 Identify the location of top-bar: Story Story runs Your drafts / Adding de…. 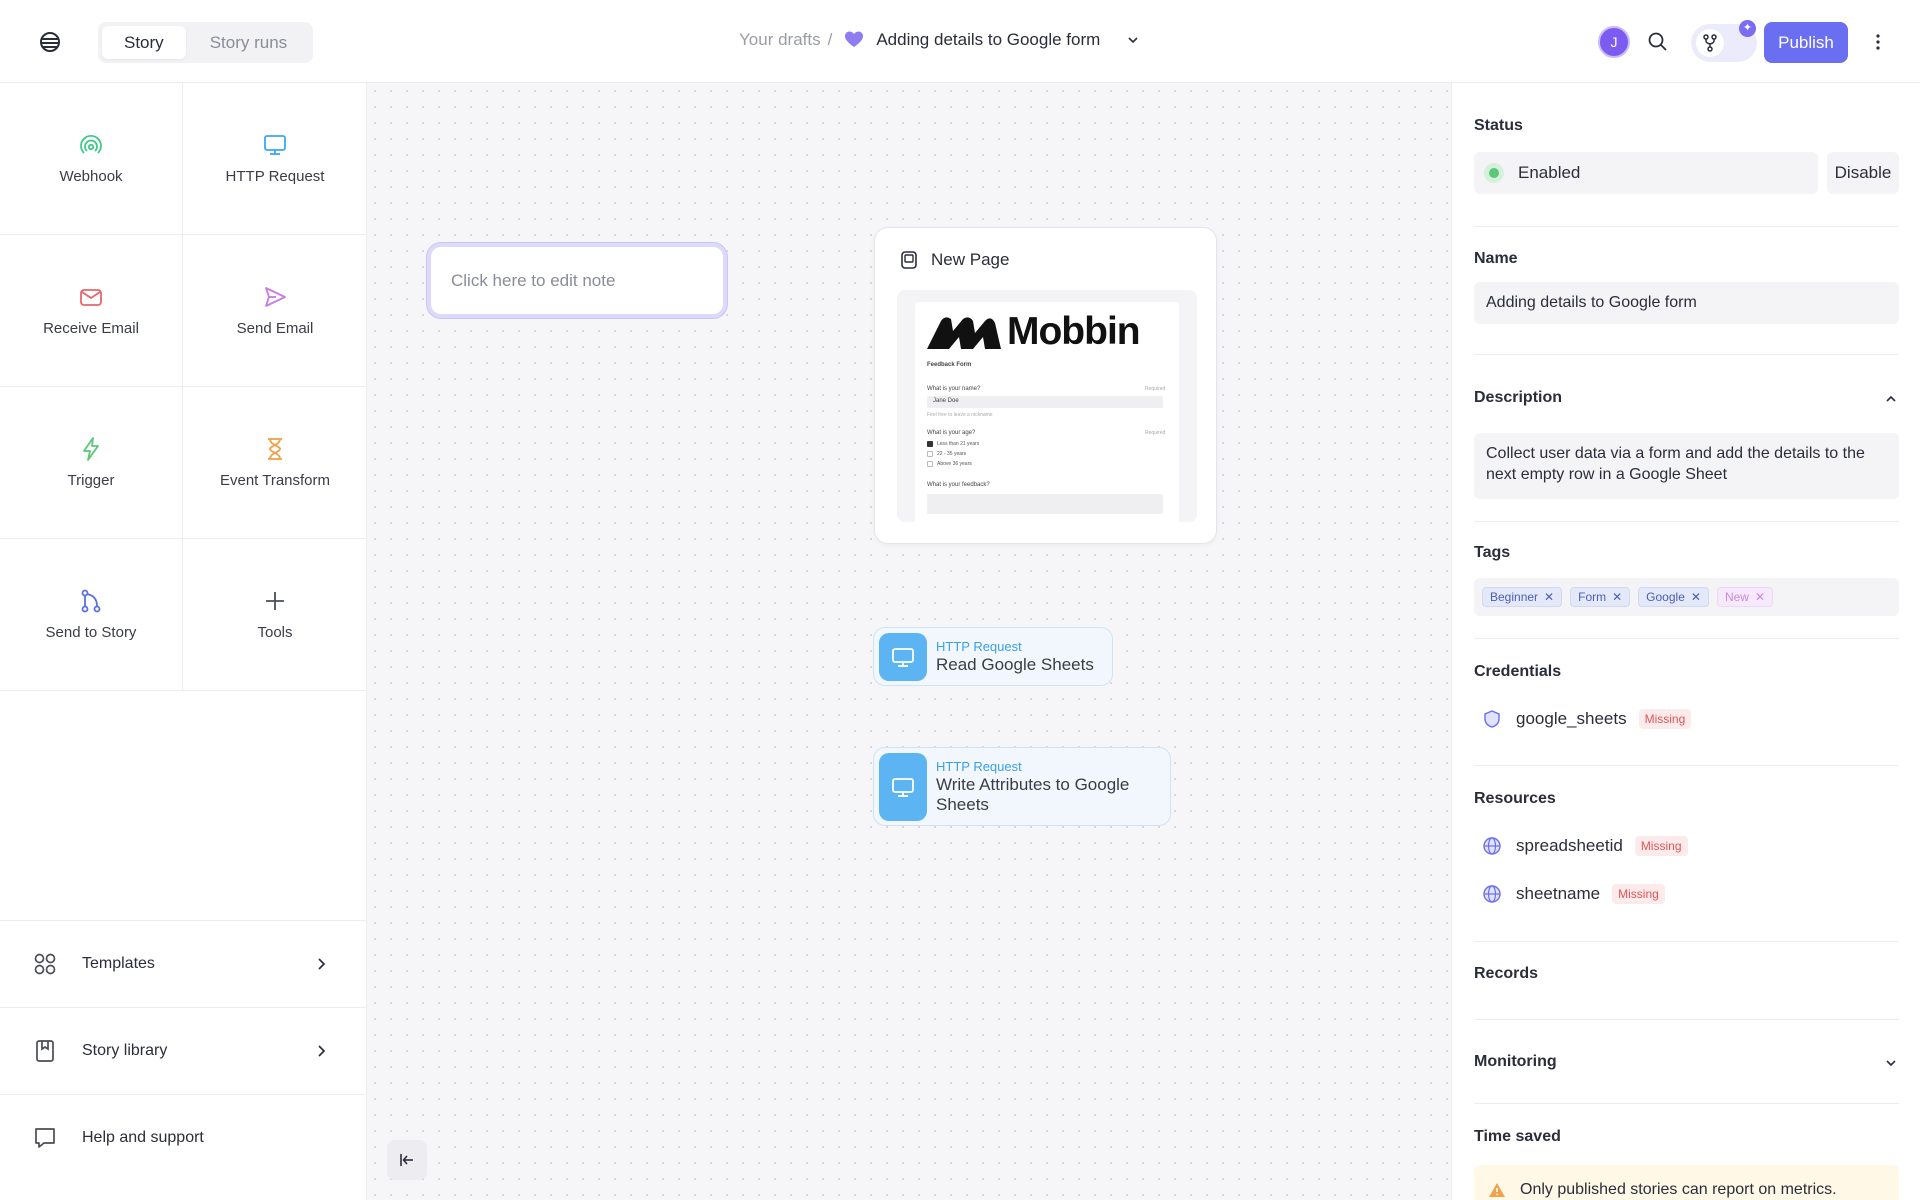
(960, 41).